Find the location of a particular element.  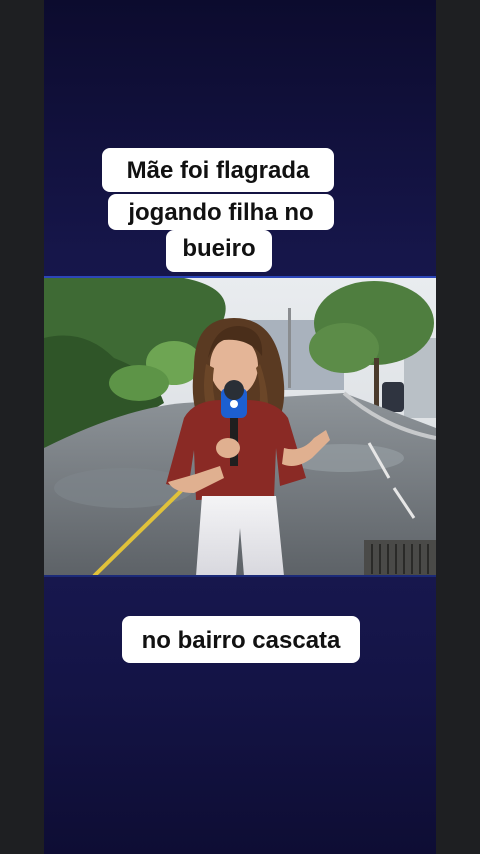

caption-top-line-1: Mãe foi flagrada is located at coordinates (218, 170).